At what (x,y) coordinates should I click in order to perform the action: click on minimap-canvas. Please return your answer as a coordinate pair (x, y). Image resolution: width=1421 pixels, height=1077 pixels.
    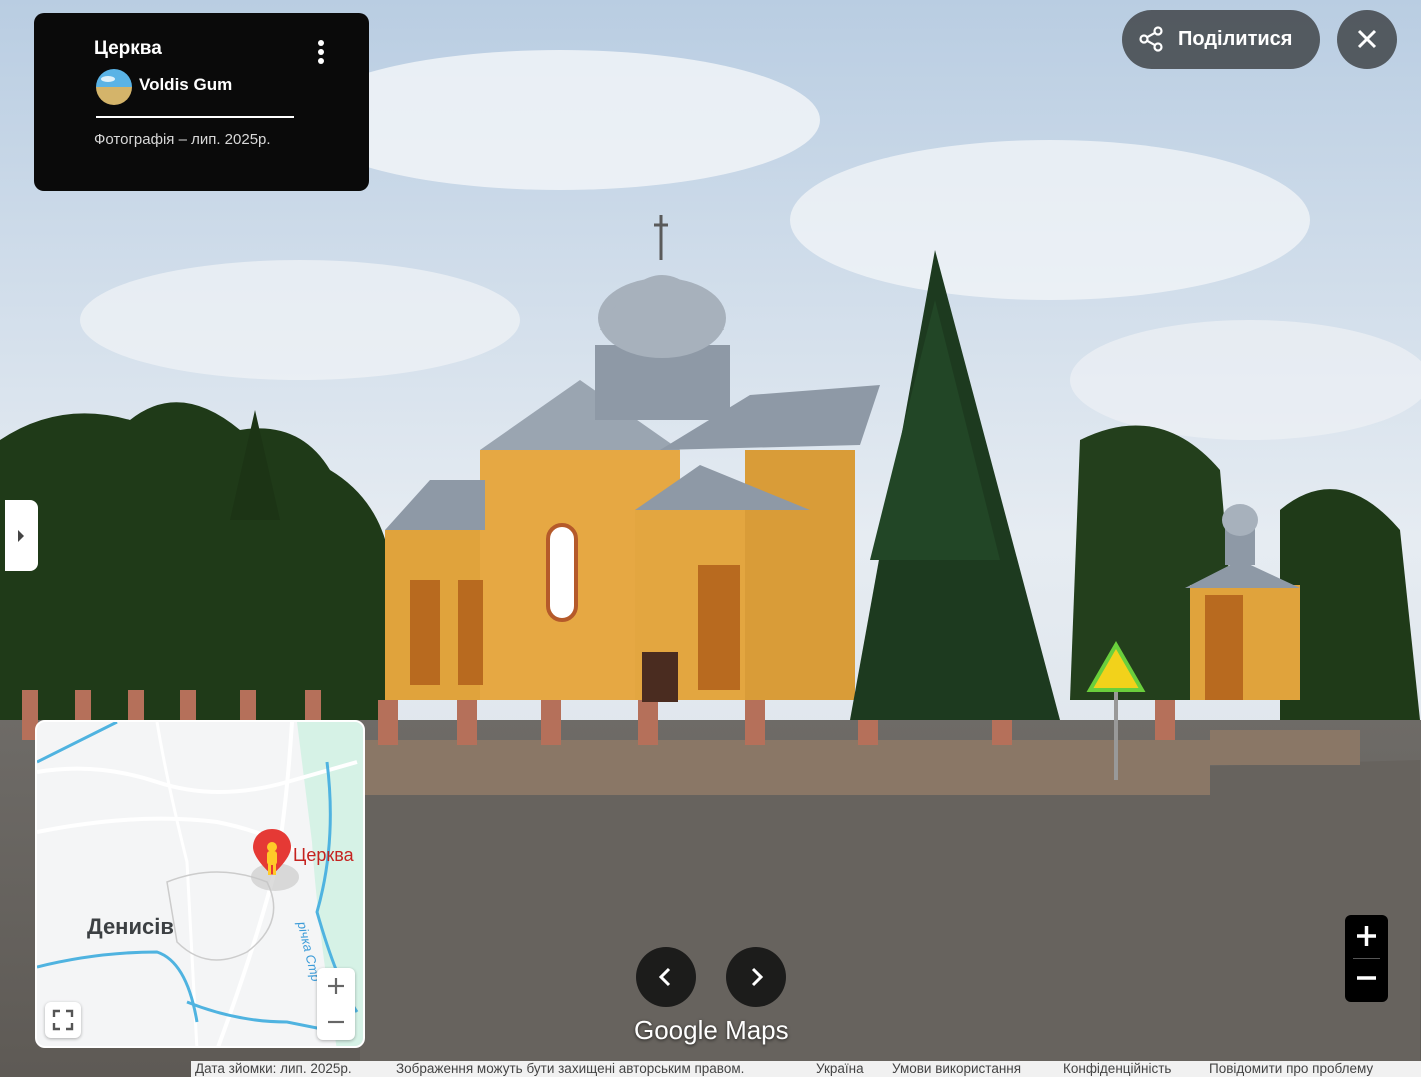
    Looking at the image, I should click on (200, 884).